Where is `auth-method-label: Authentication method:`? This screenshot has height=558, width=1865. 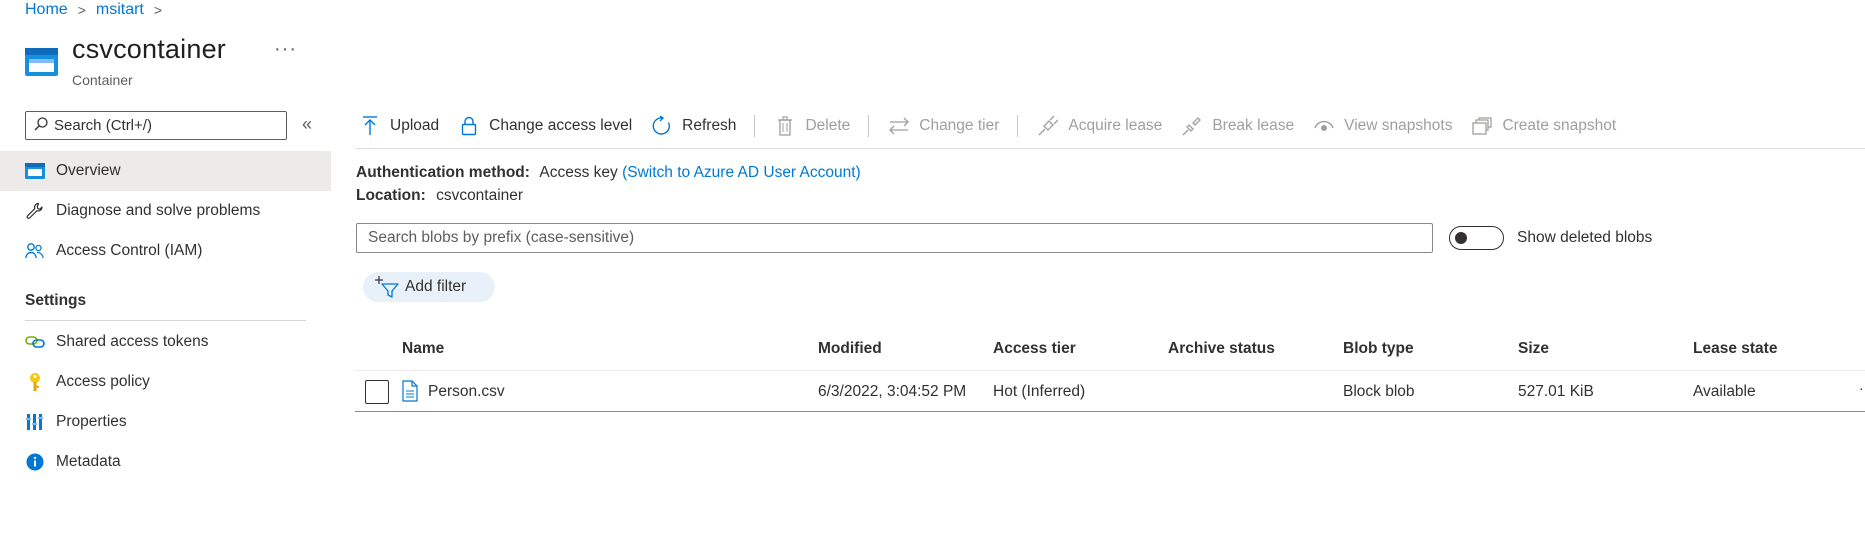 auth-method-label: Authentication method: is located at coordinates (443, 172).